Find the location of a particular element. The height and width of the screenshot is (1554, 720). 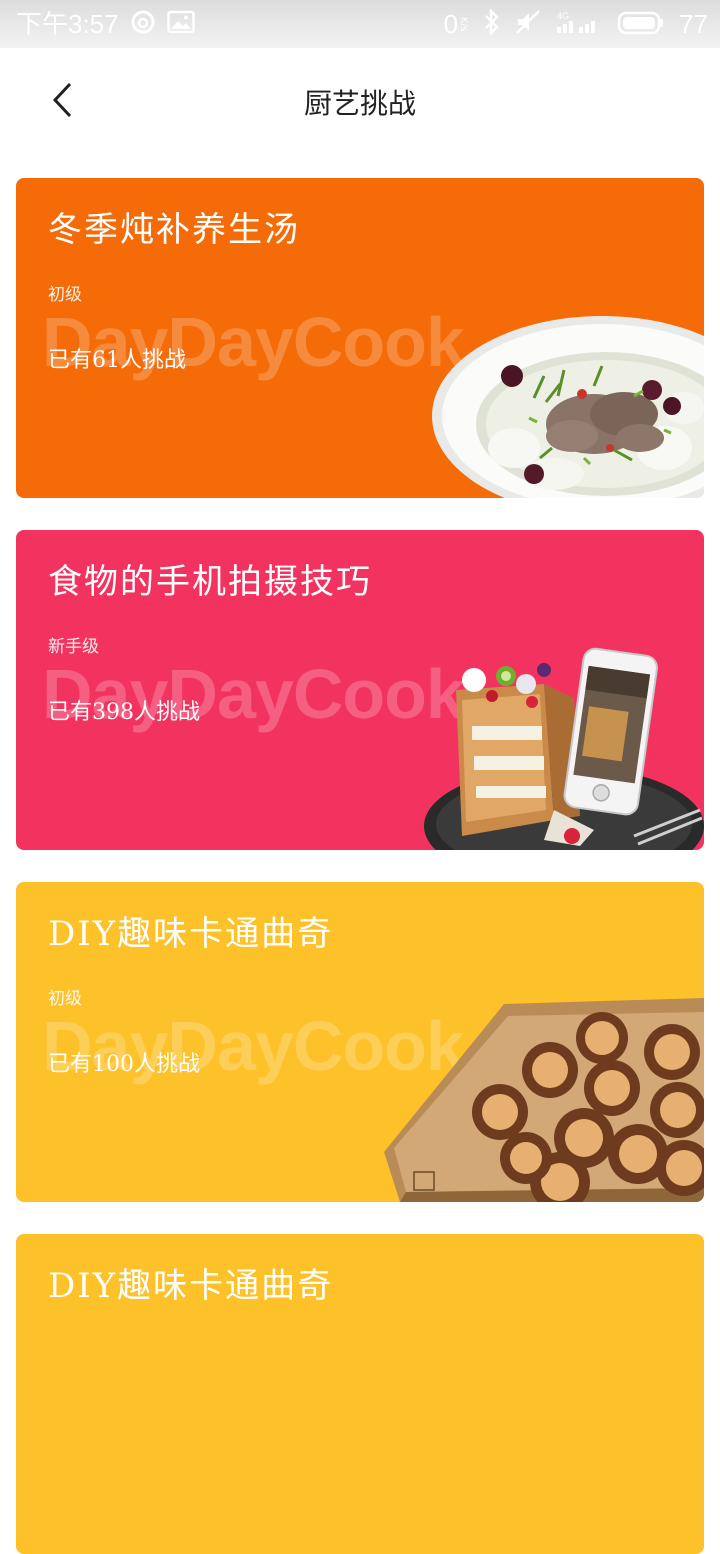

net-speed-indicator: 0 K/s is located at coordinates (456, 23).